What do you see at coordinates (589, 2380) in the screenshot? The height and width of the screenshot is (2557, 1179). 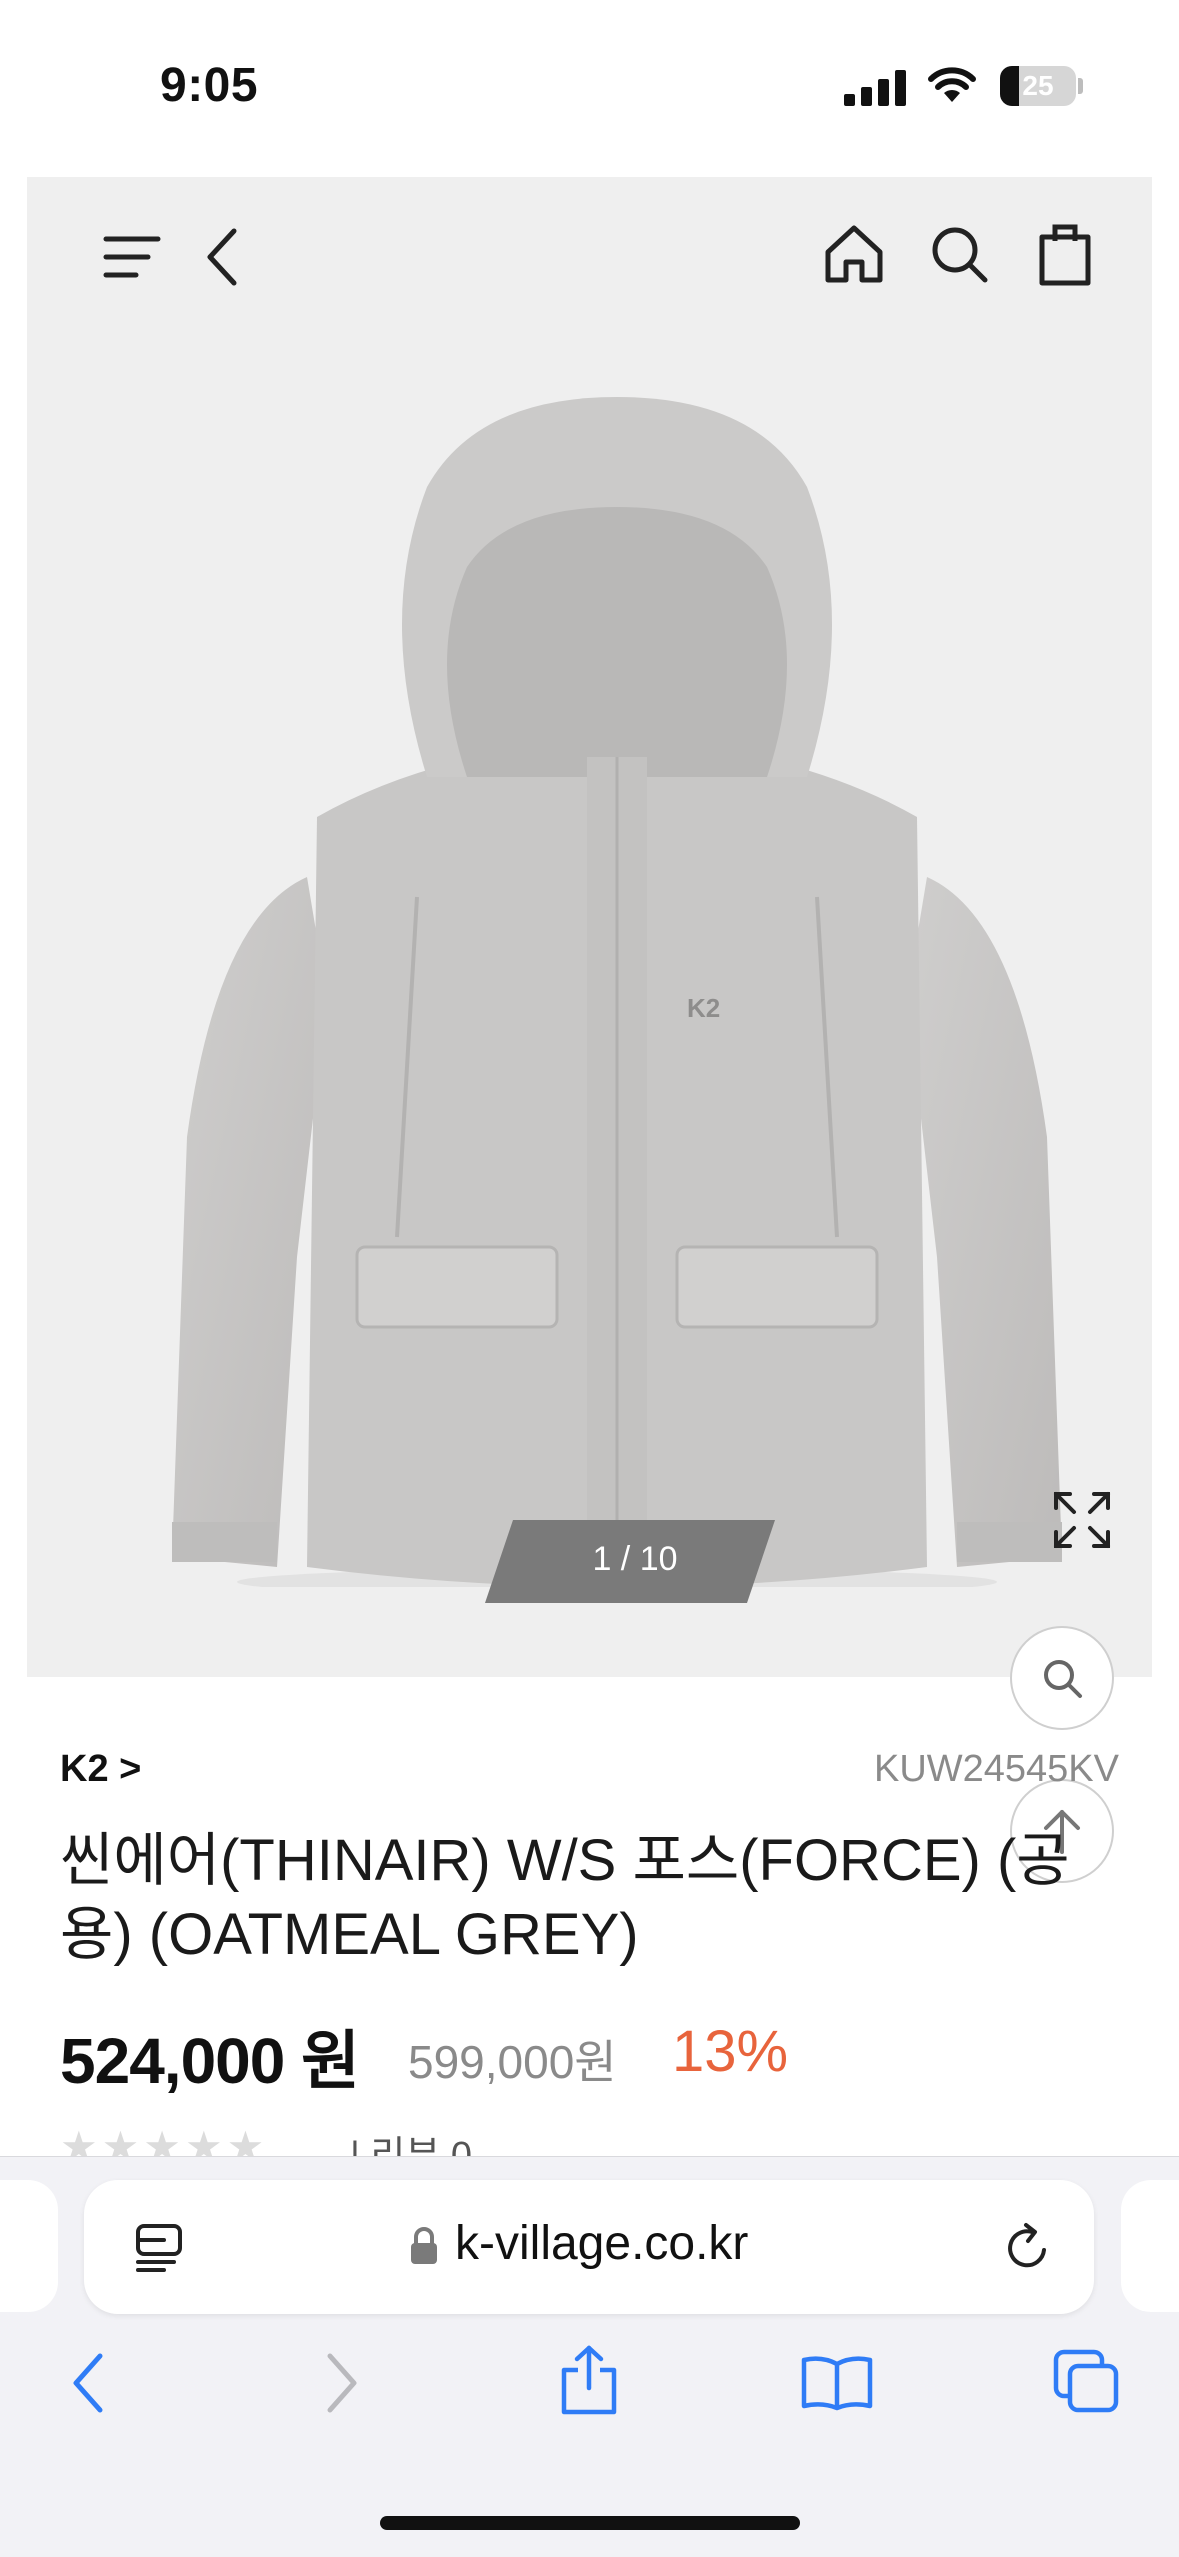 I see `share-icon` at bounding box center [589, 2380].